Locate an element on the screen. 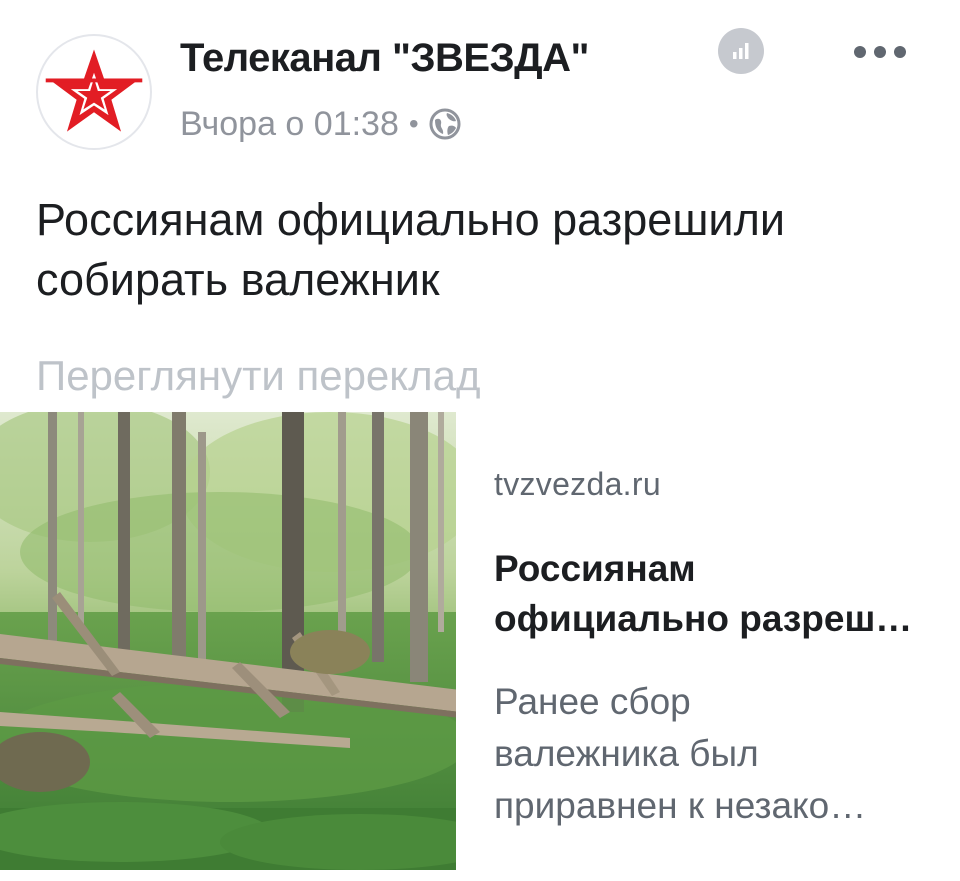 The height and width of the screenshot is (881, 960). more-options-icon is located at coordinates (880, 52).